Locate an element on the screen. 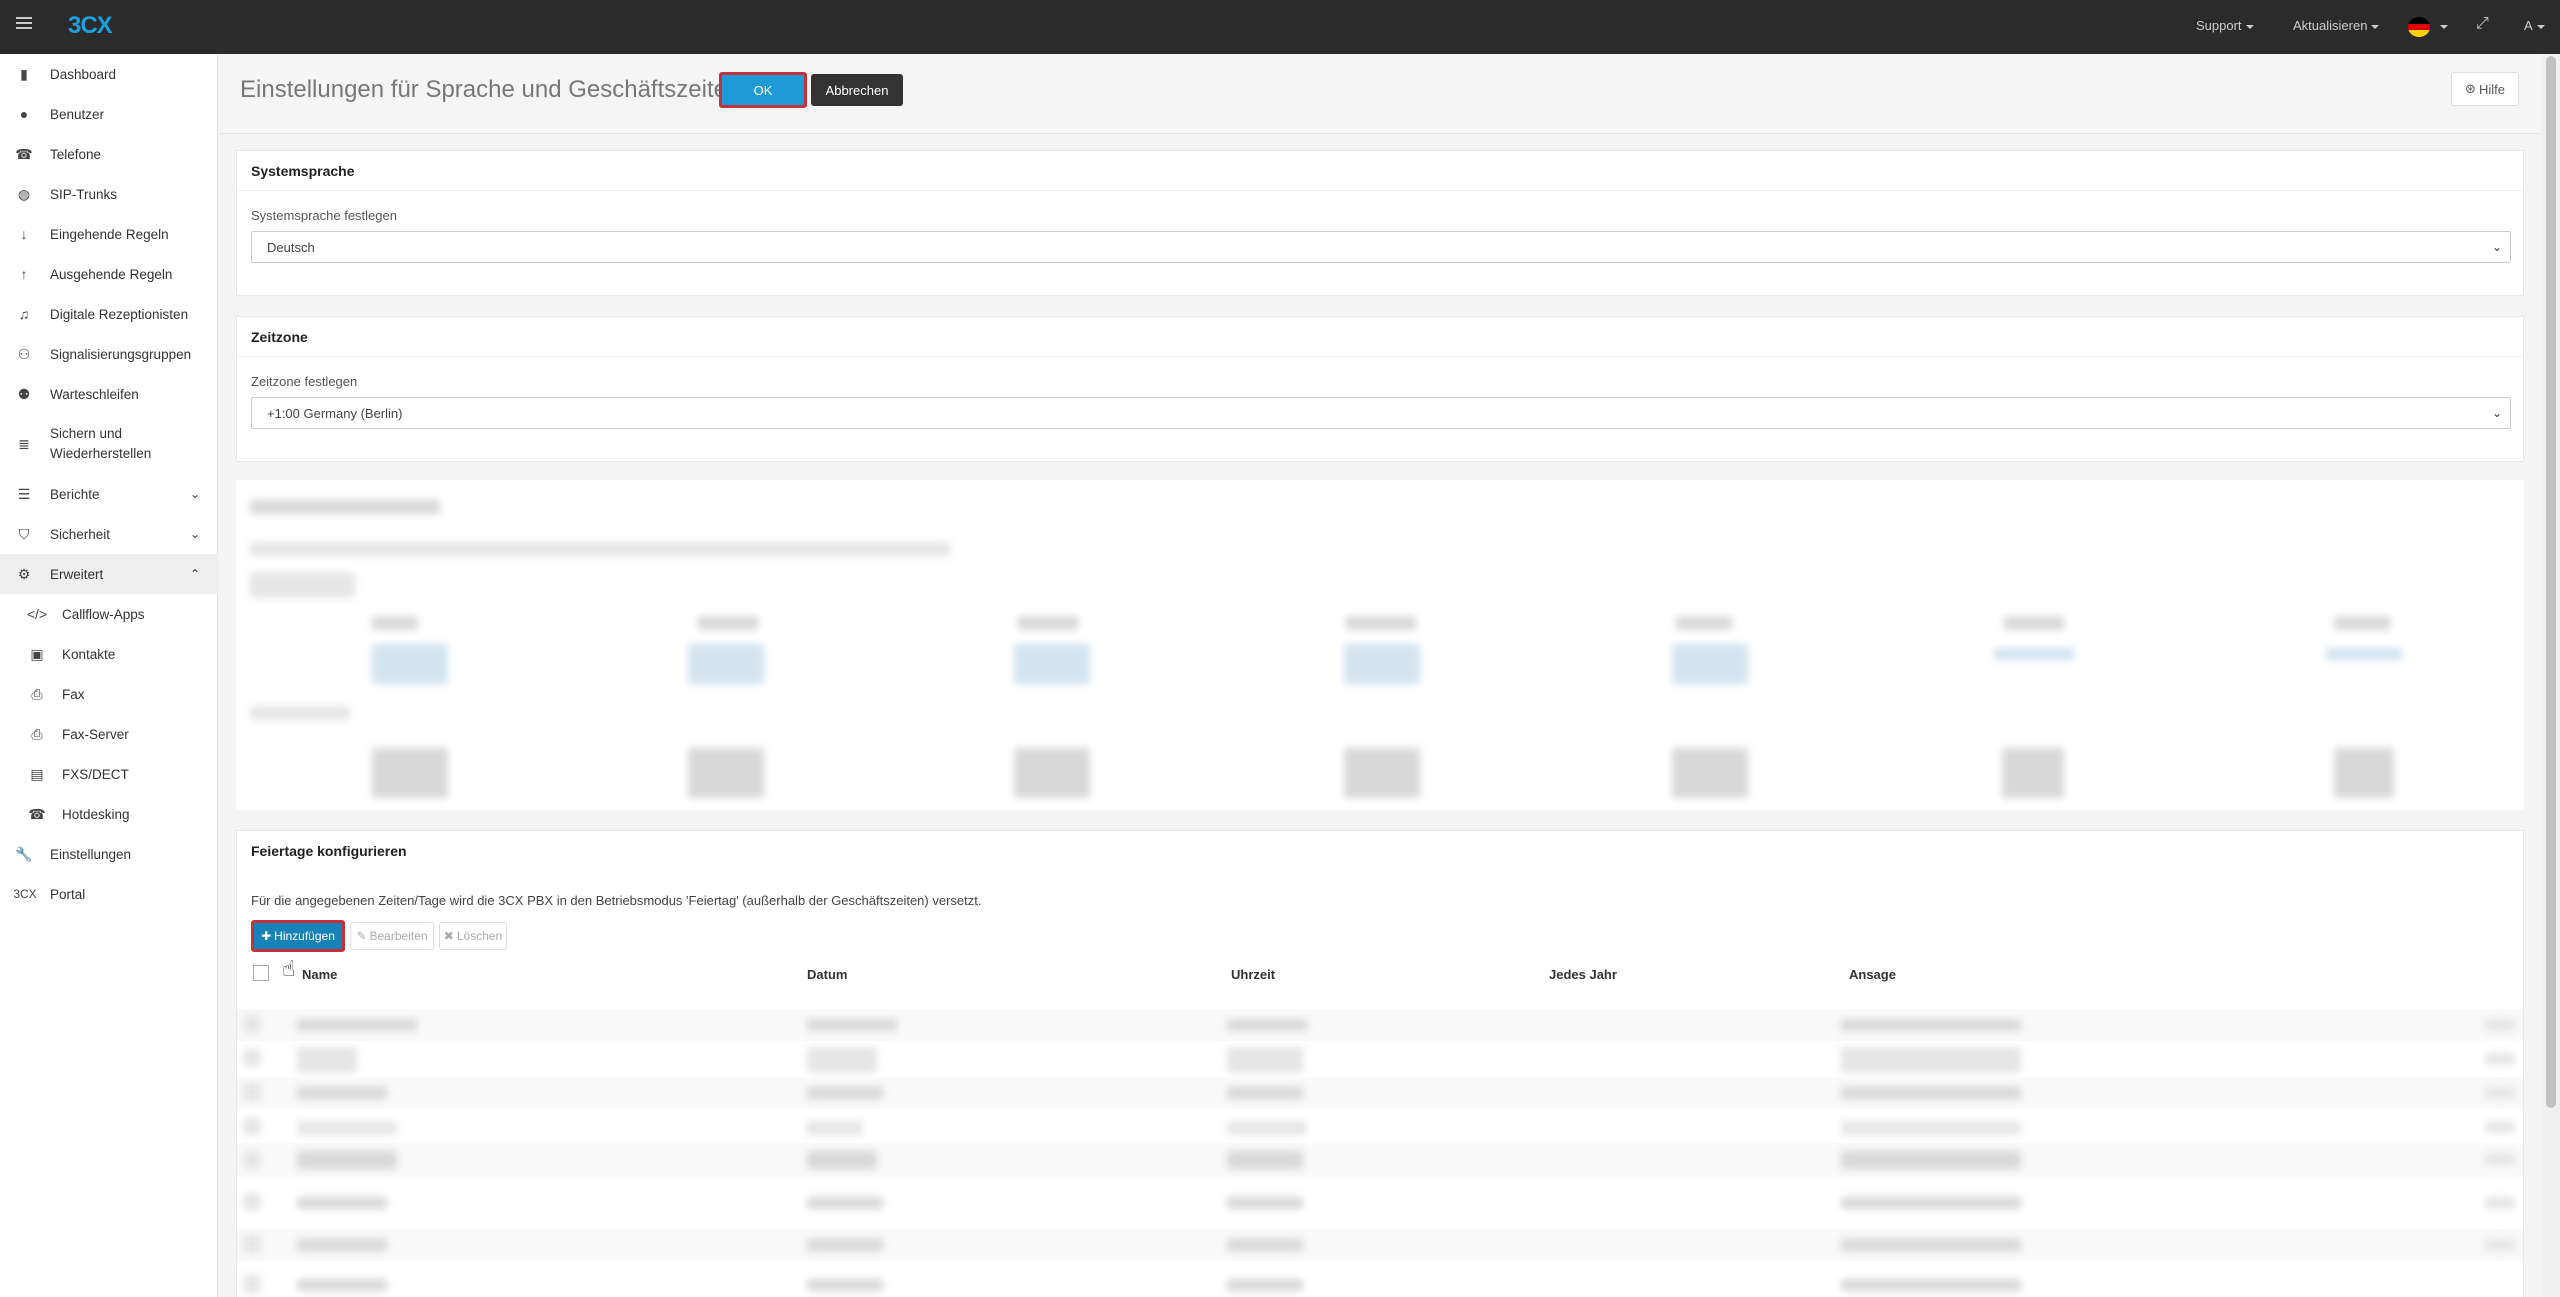  edit-holiday-button: ✎ Bearbeiten is located at coordinates (392, 936).